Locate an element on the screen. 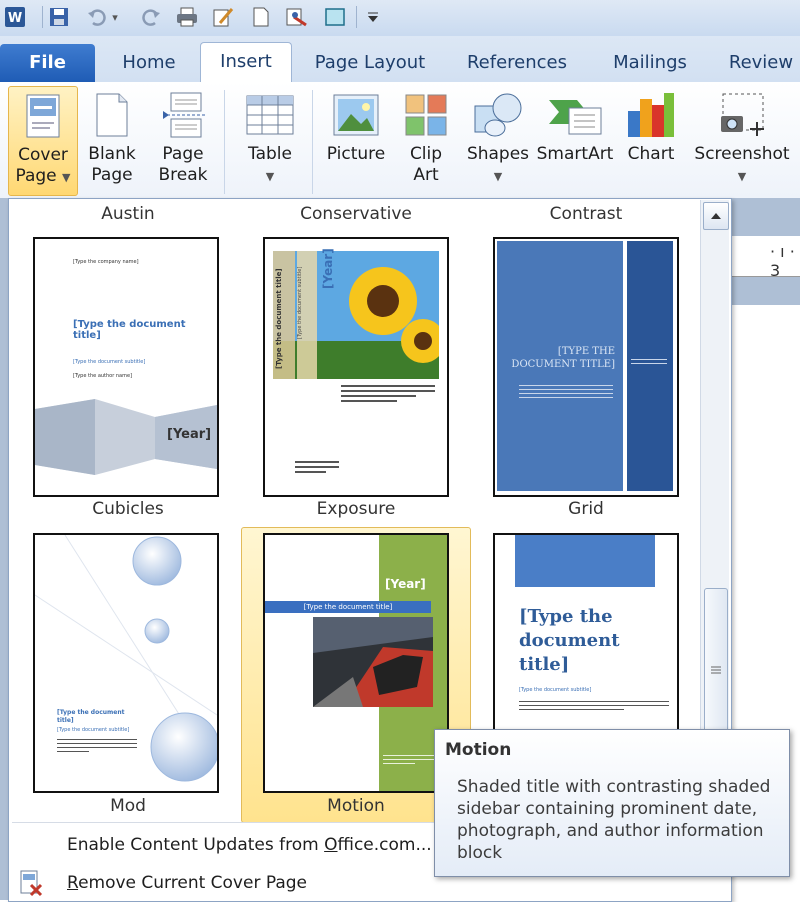  format-icon is located at coordinates (297, 17).